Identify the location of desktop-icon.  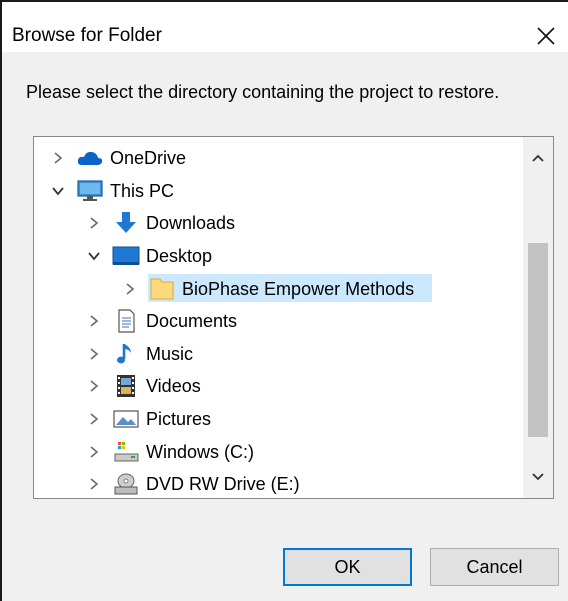
(126, 256).